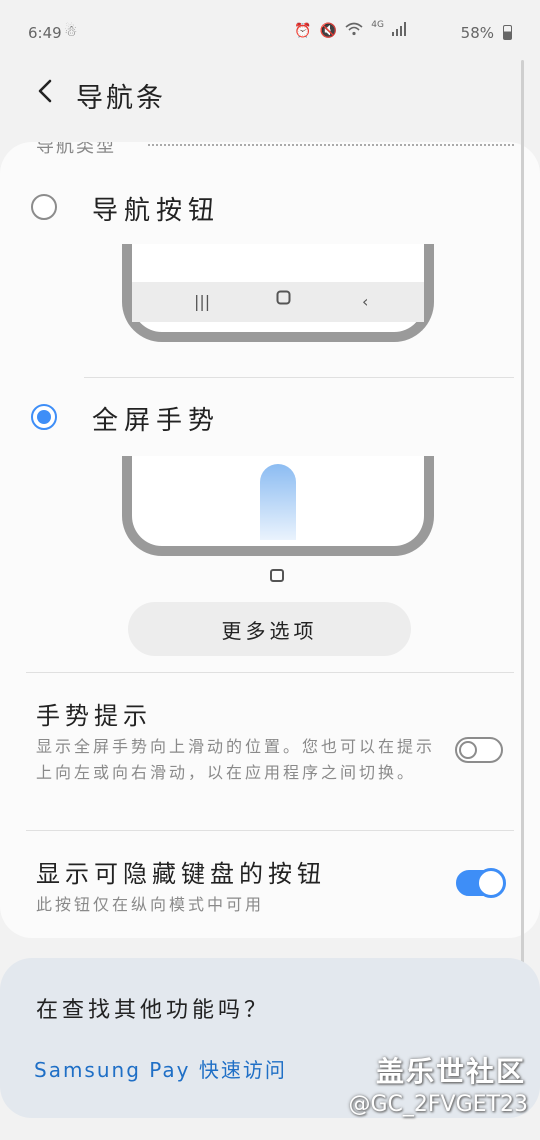  What do you see at coordinates (76, 149) in the screenshot?
I see `section-header: 导航类型` at bounding box center [76, 149].